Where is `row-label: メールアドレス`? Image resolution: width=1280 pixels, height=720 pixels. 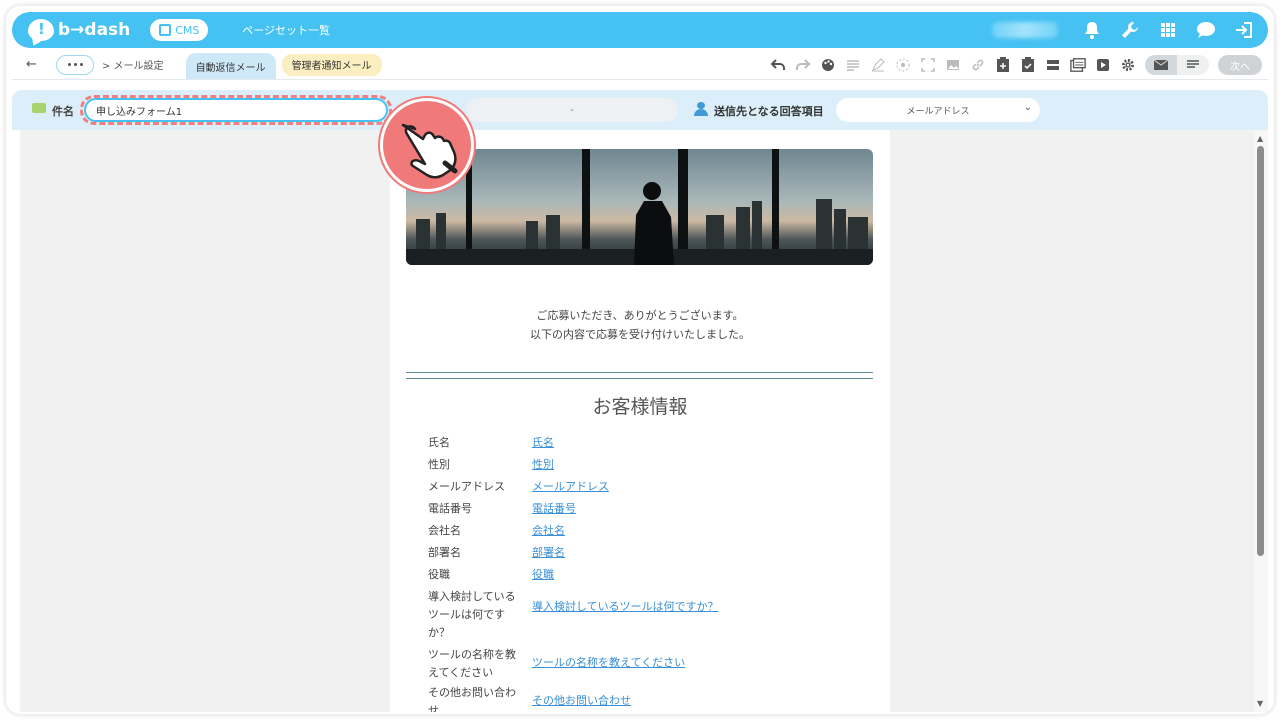 row-label: メールアドレス is located at coordinates (466, 486).